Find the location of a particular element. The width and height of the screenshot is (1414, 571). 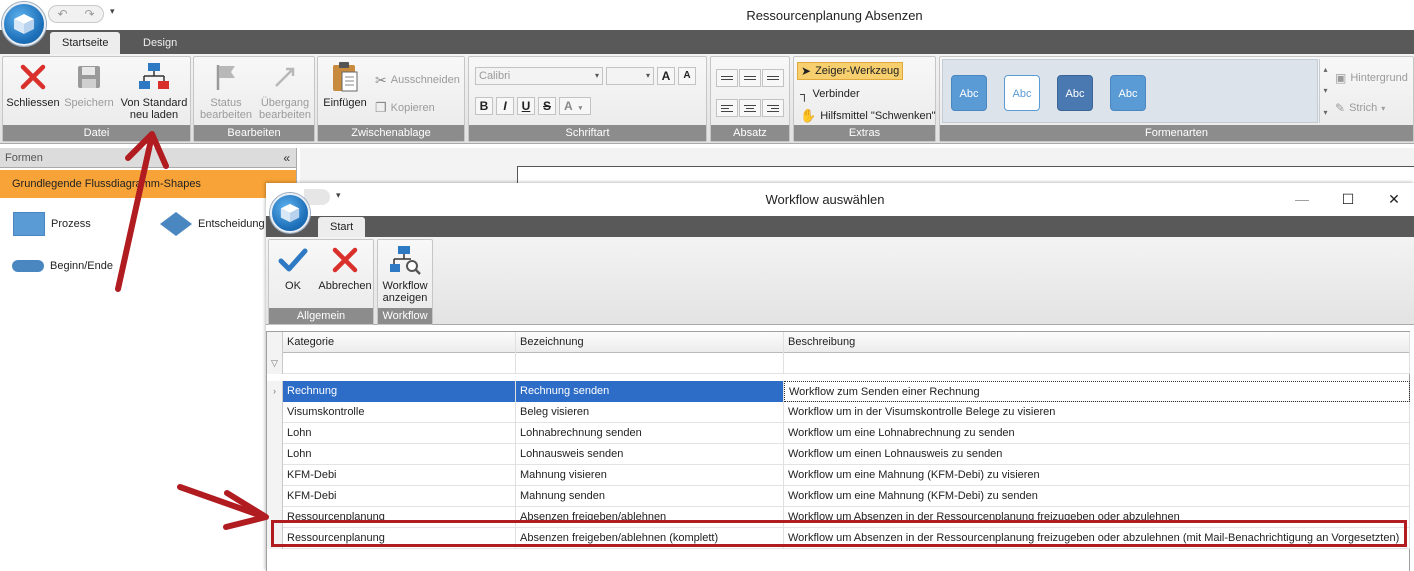

show-workflow-button: Workflow anzeigen is located at coordinates (405, 275).